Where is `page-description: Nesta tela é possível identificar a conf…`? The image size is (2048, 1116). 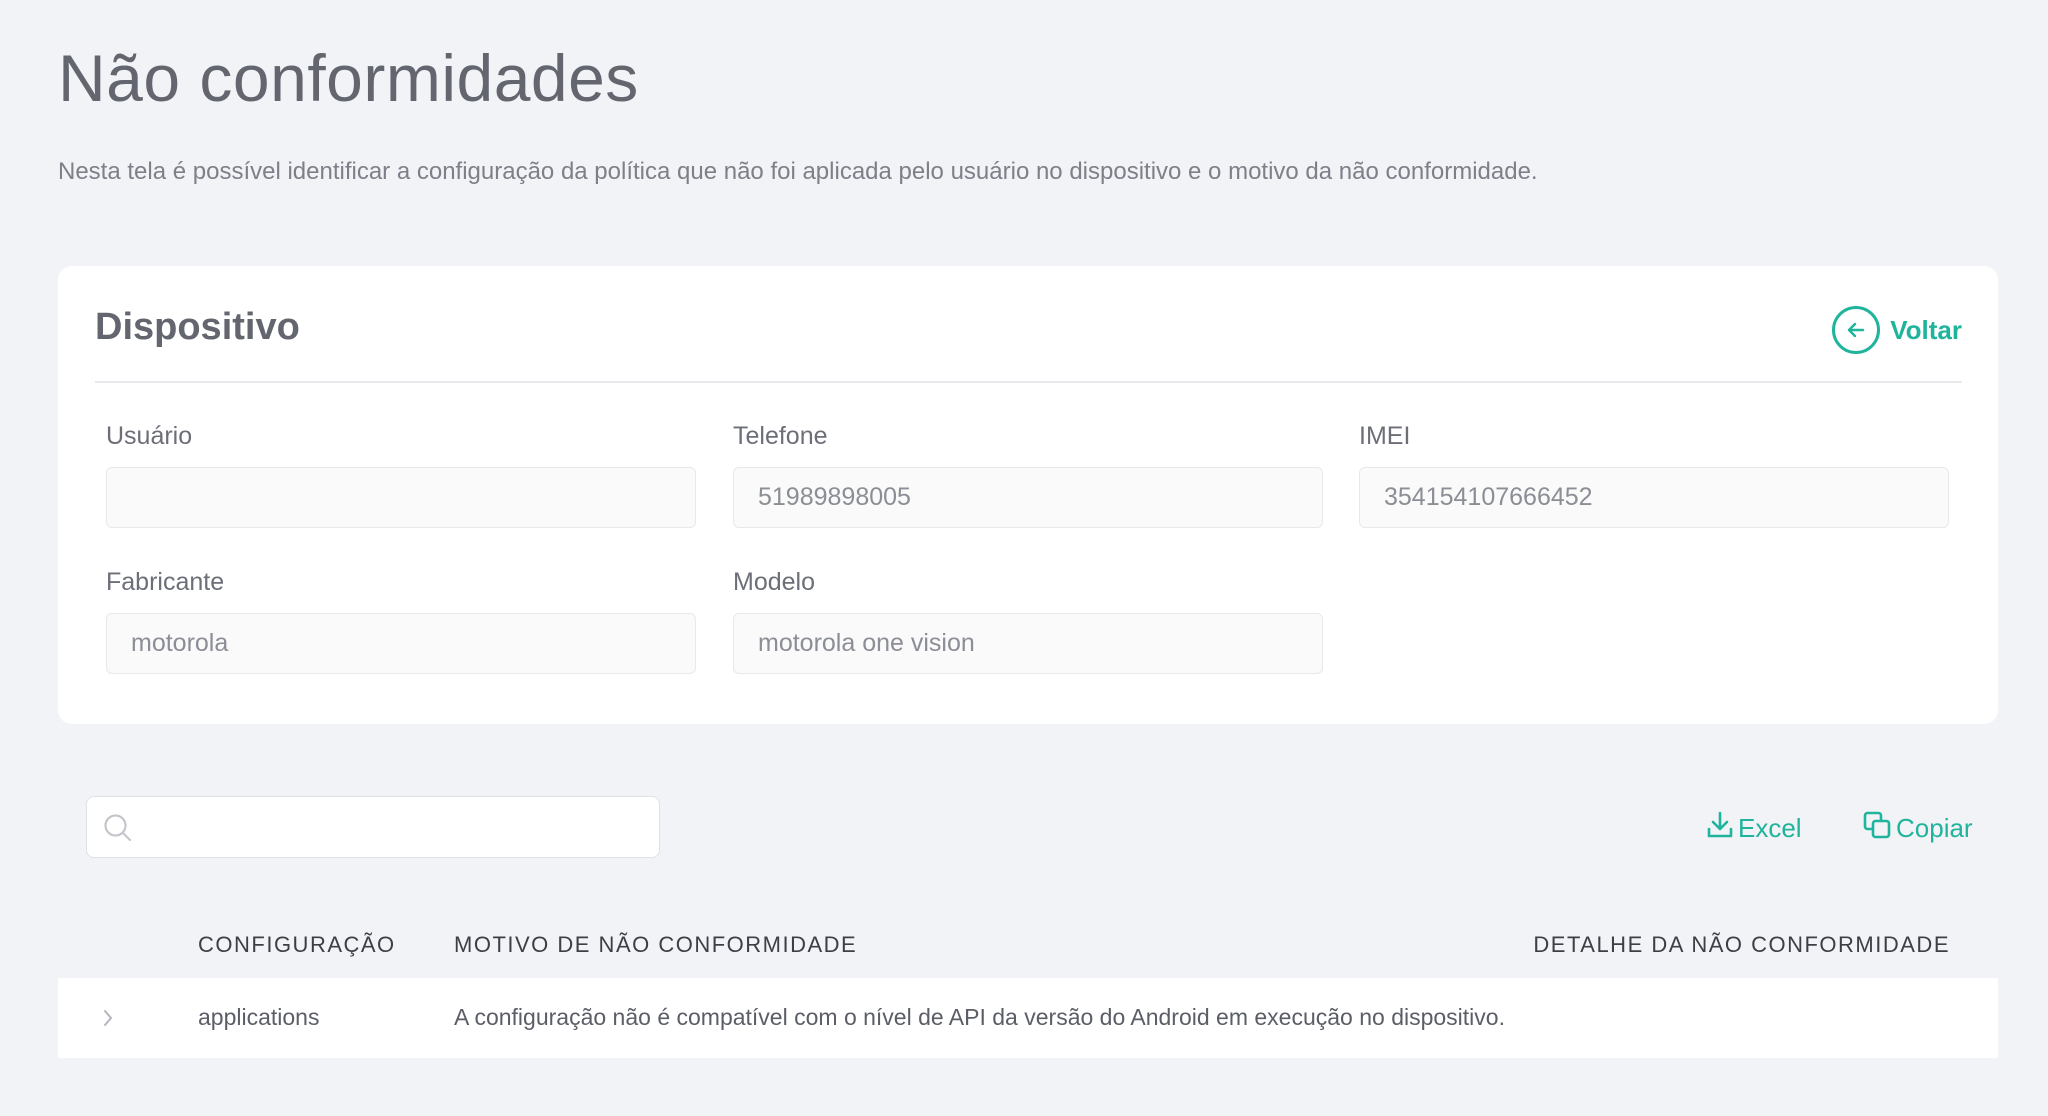 page-description: Nesta tela é possível identificar a conf… is located at coordinates (798, 171).